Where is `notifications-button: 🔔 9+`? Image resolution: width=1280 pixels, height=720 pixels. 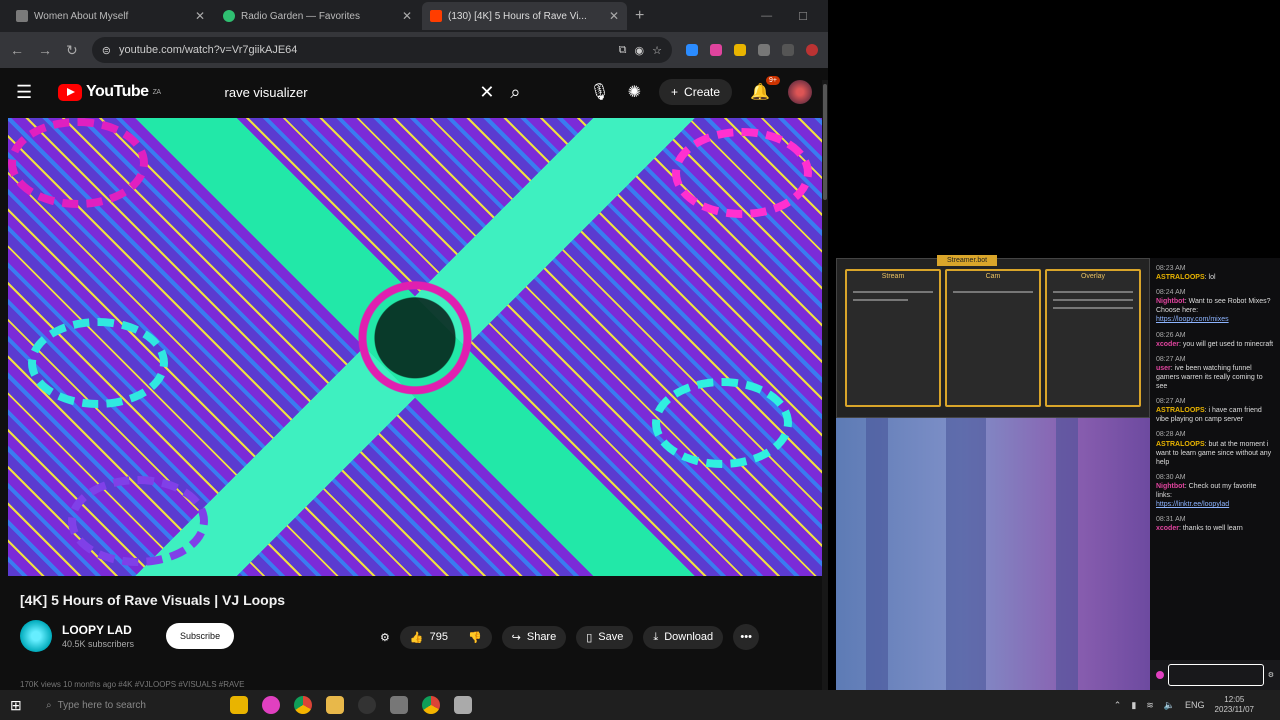
notifications-button: 🔔 9+ is located at coordinates (765, 89).